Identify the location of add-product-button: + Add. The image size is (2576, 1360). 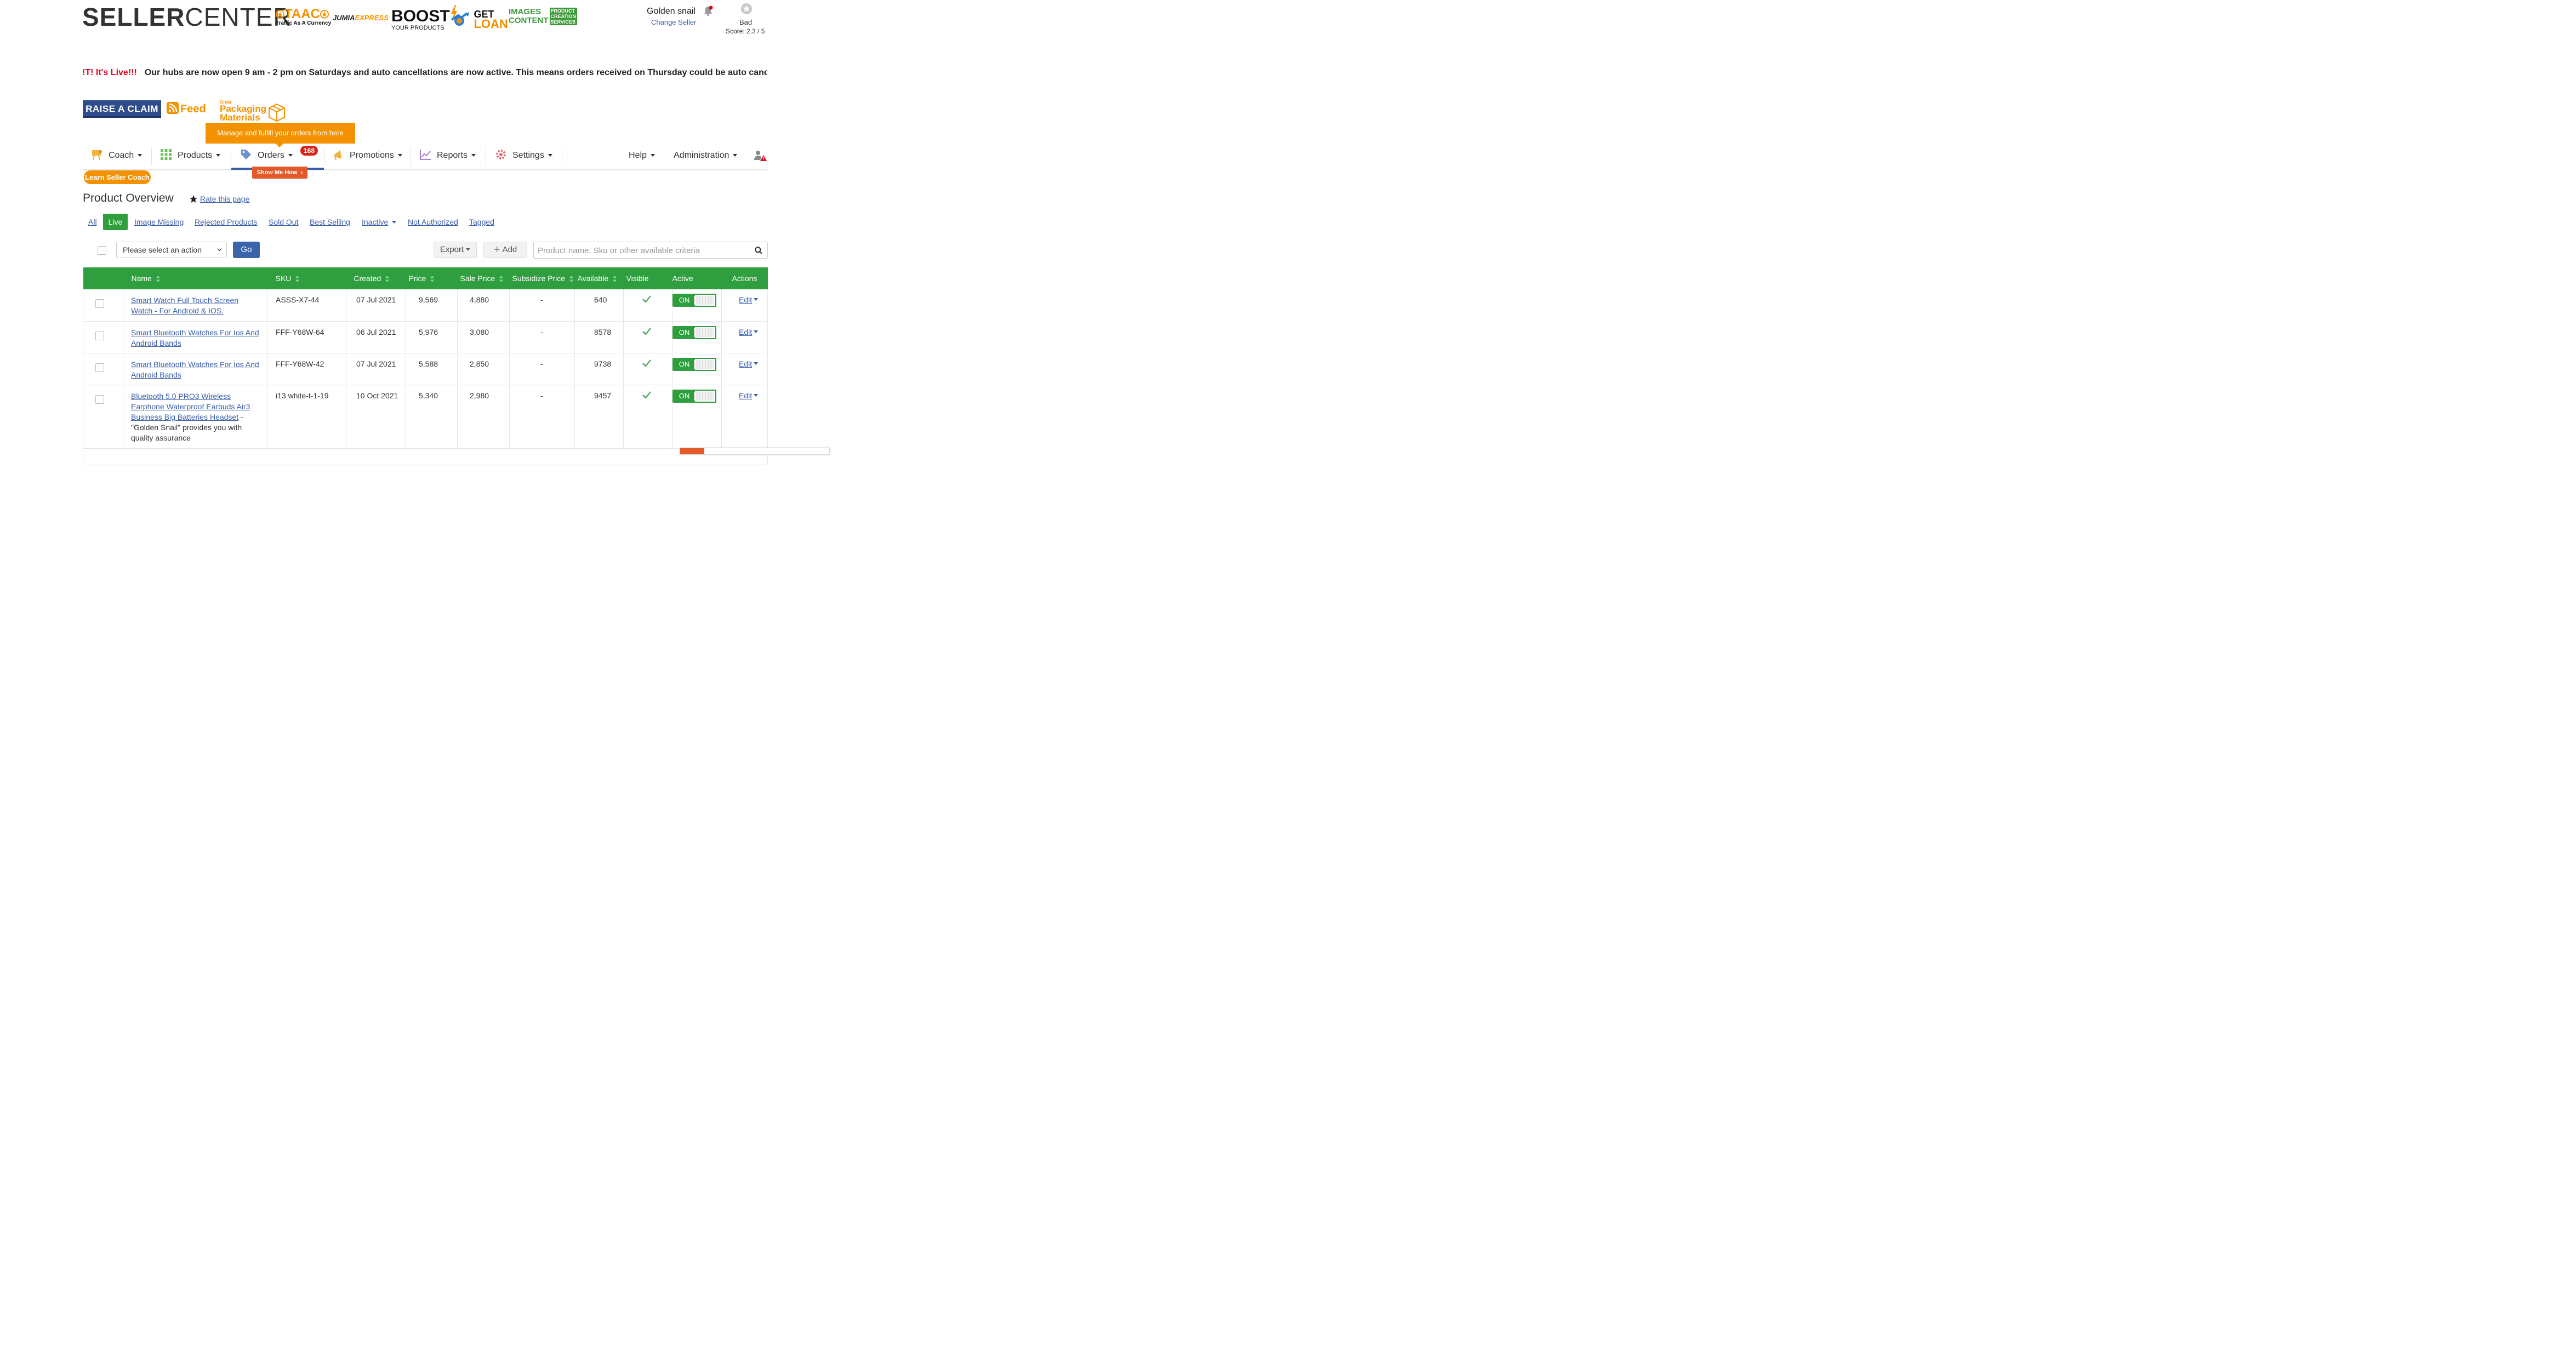
(505, 250).